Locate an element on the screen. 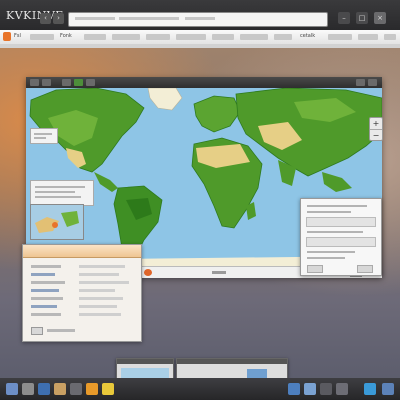 Image resolution: width=400 pixels, height=400 pixels. bookmark-item: Fonk is located at coordinates (66, 36).